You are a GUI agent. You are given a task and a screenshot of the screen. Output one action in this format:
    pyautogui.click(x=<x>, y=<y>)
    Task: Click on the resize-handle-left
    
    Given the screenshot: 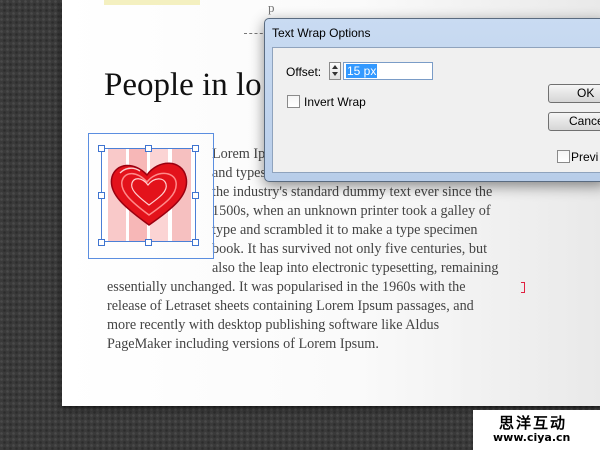 What is the action you would take?
    pyautogui.click(x=101, y=195)
    